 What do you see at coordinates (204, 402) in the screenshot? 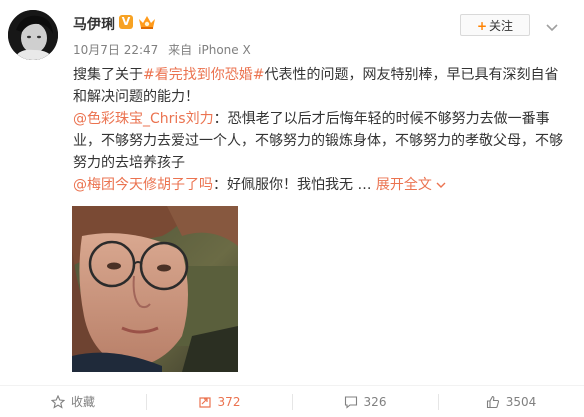
I see `repost-icon` at bounding box center [204, 402].